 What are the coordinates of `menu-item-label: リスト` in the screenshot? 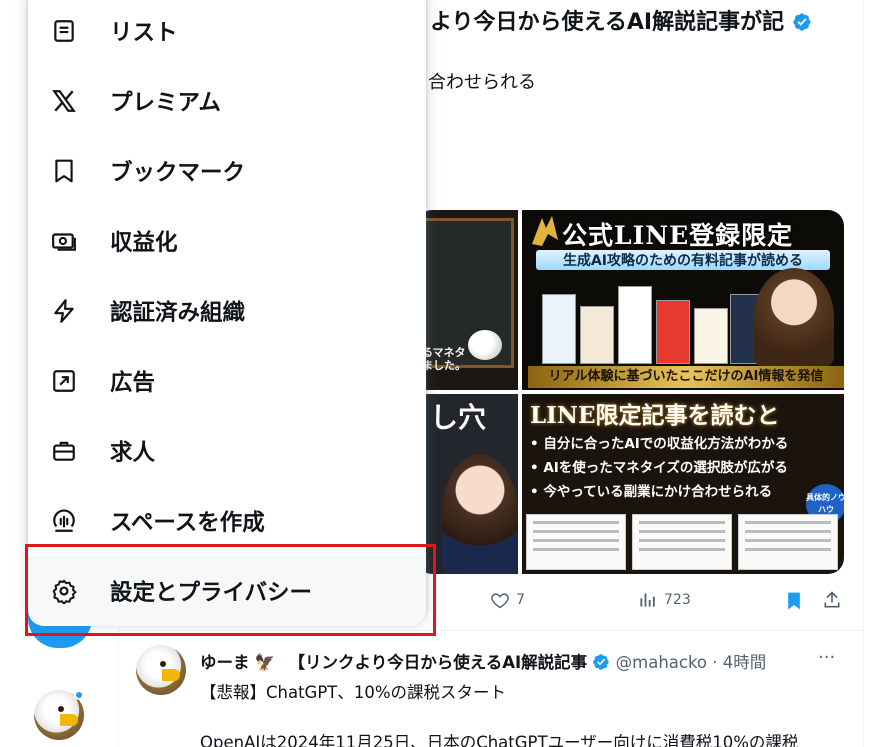 It's located at (144, 33).